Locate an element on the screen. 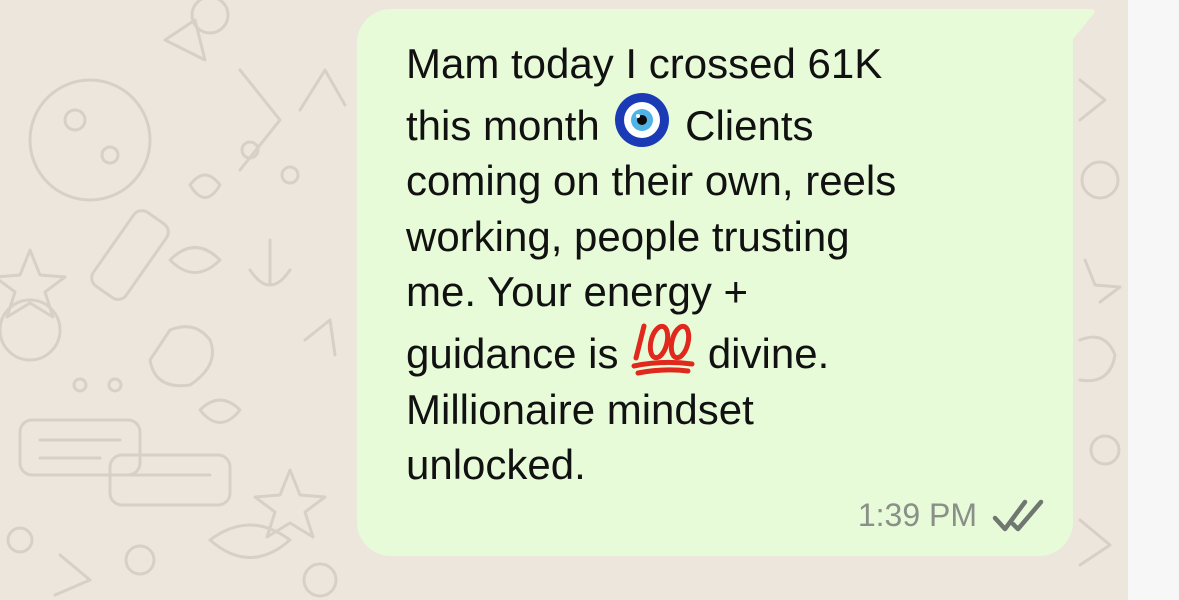  message-line-7: Millionaire mindset is located at coordinates (580, 409).